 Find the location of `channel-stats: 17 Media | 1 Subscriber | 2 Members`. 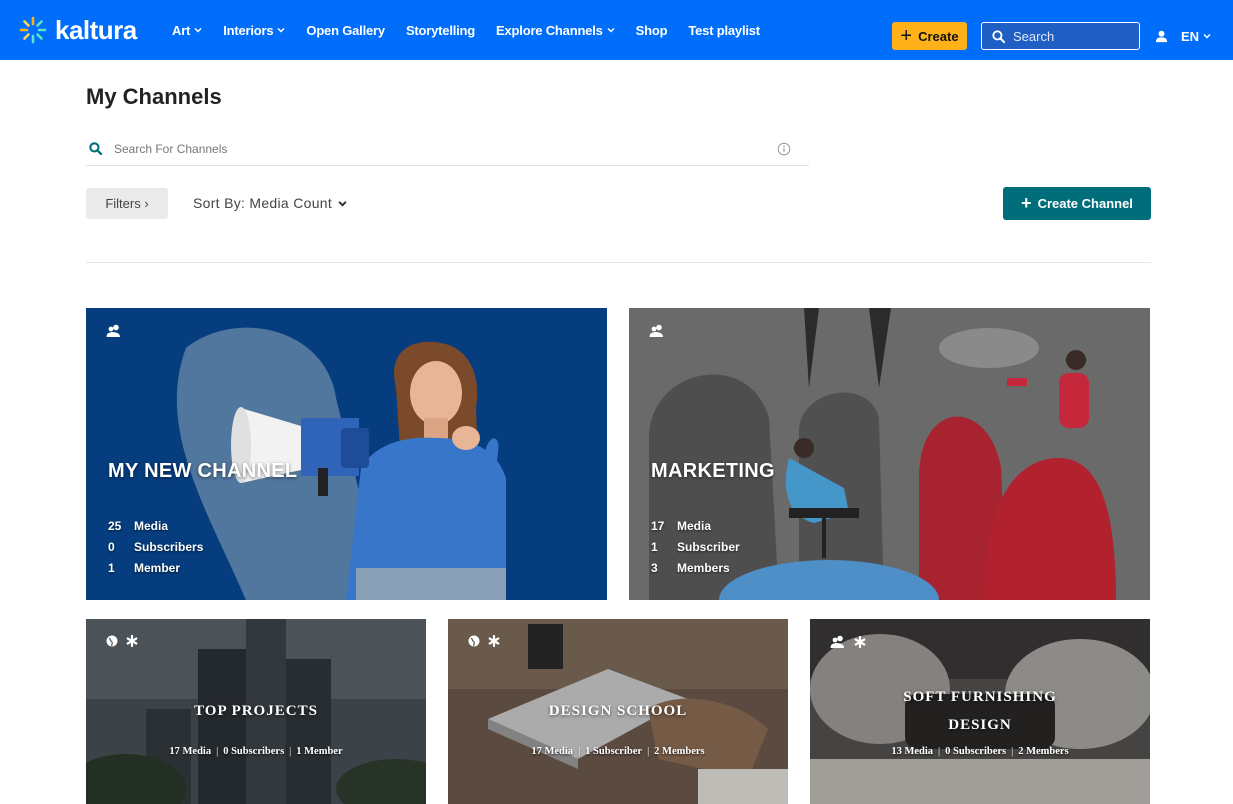

channel-stats: 17 Media | 1 Subscriber | 2 Members is located at coordinates (618, 751).